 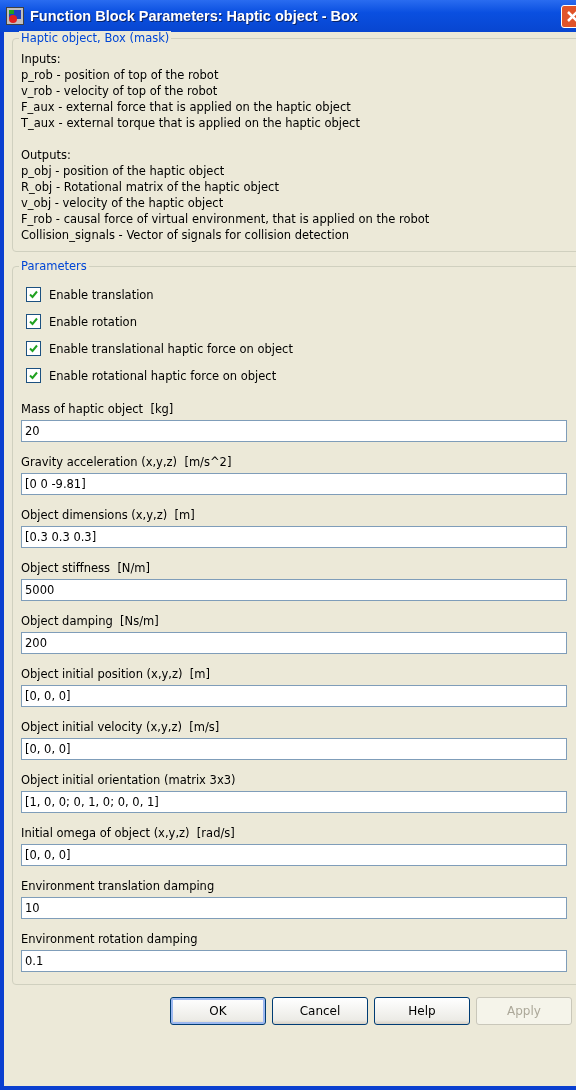 What do you see at coordinates (118, 886) in the screenshot?
I see `field-label: Environment translation damping` at bounding box center [118, 886].